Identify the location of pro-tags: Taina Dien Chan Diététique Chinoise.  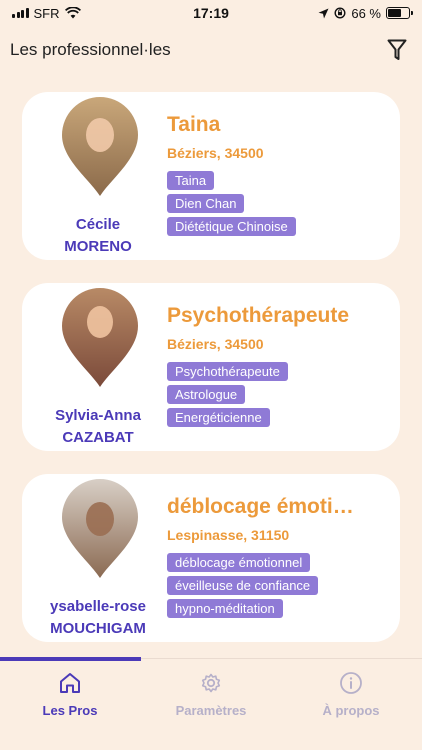
(279, 203).